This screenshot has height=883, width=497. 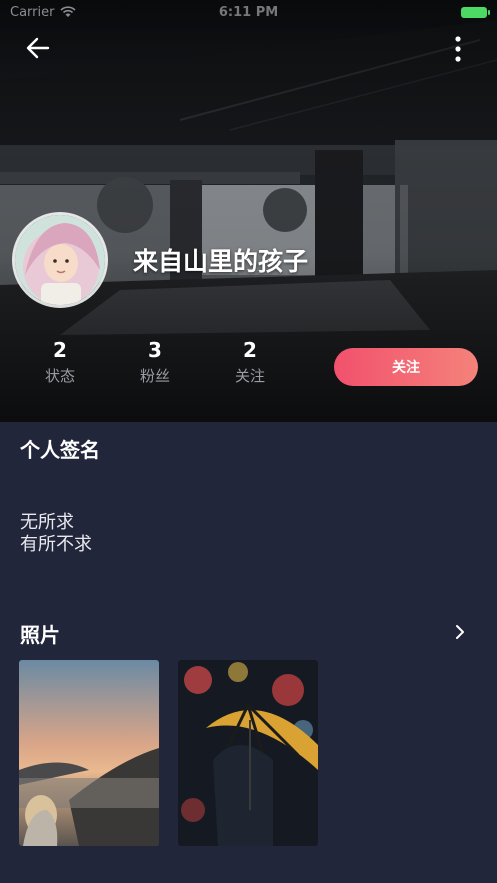 I want to click on stat-following-label: 关注, so click(x=249, y=376).